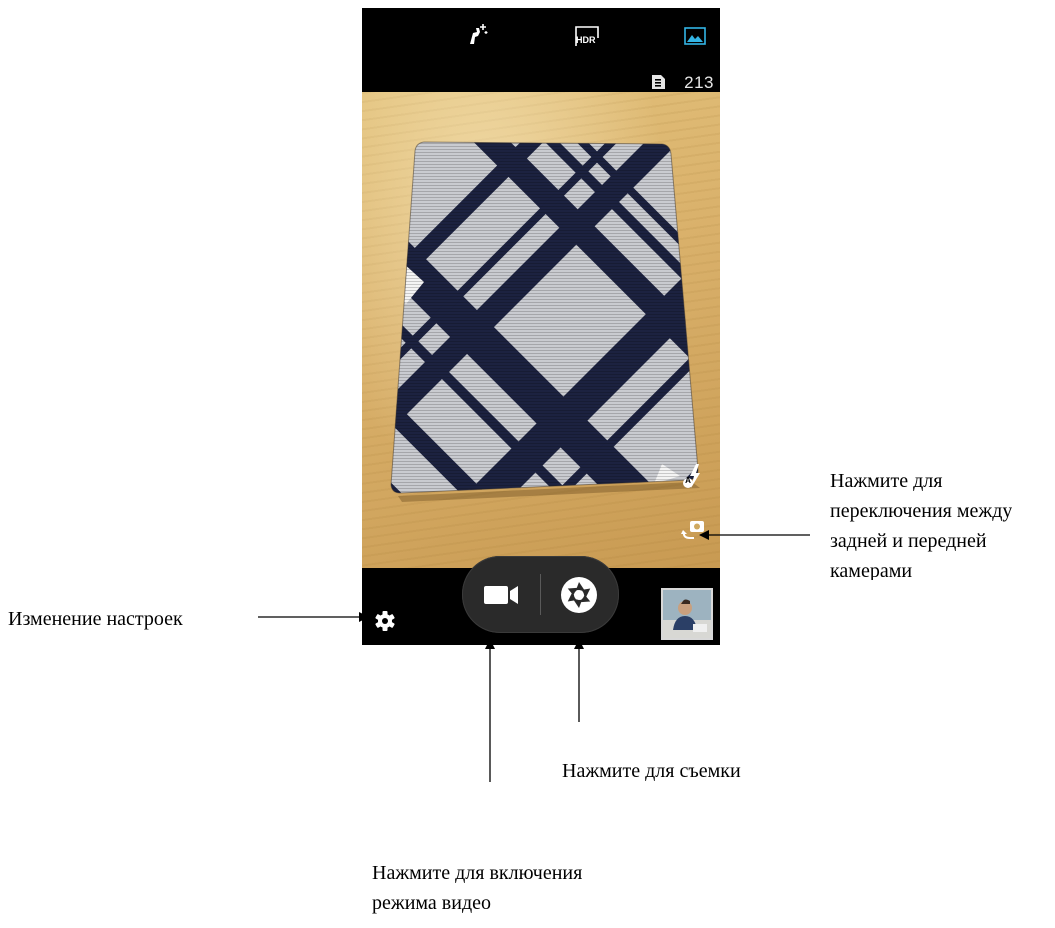  Describe the element at coordinates (921, 511) in the screenshot. I see `switch-camera-note-line: переключения между` at that location.